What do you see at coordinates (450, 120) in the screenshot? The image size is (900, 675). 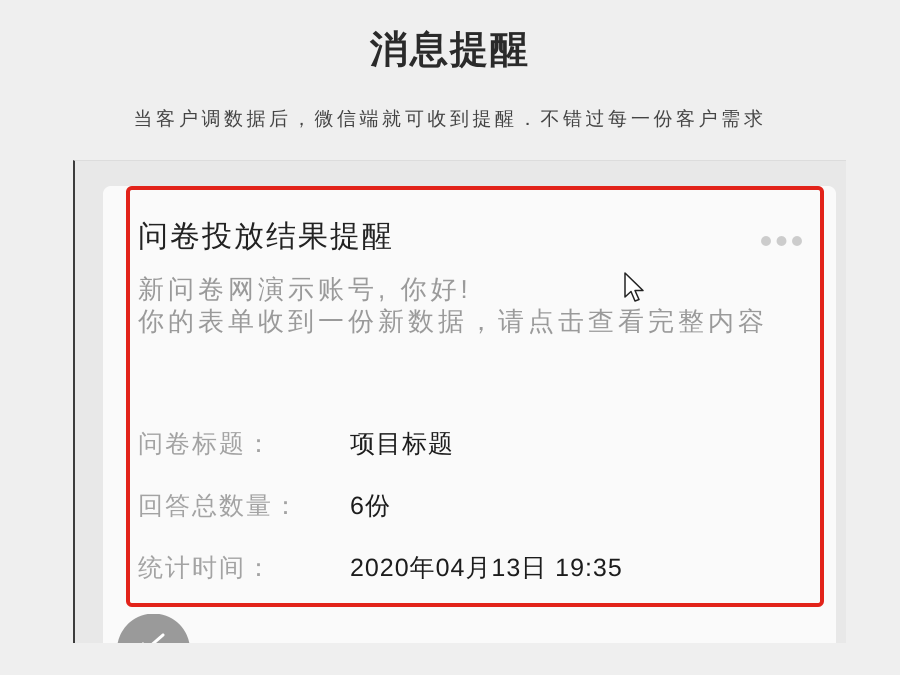 I see `page-subtitle: 当客户调数据后，微信端就可收到提醒．不错过每一份客户需求` at bounding box center [450, 120].